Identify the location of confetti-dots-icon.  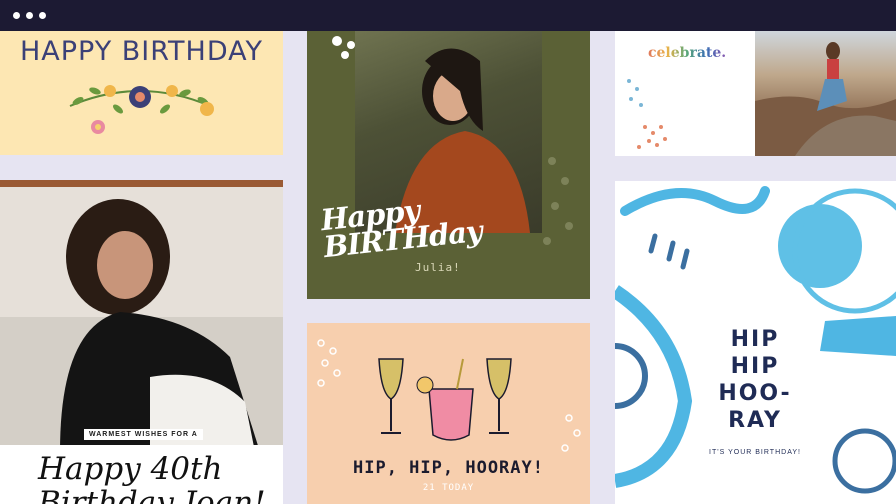
(647, 114).